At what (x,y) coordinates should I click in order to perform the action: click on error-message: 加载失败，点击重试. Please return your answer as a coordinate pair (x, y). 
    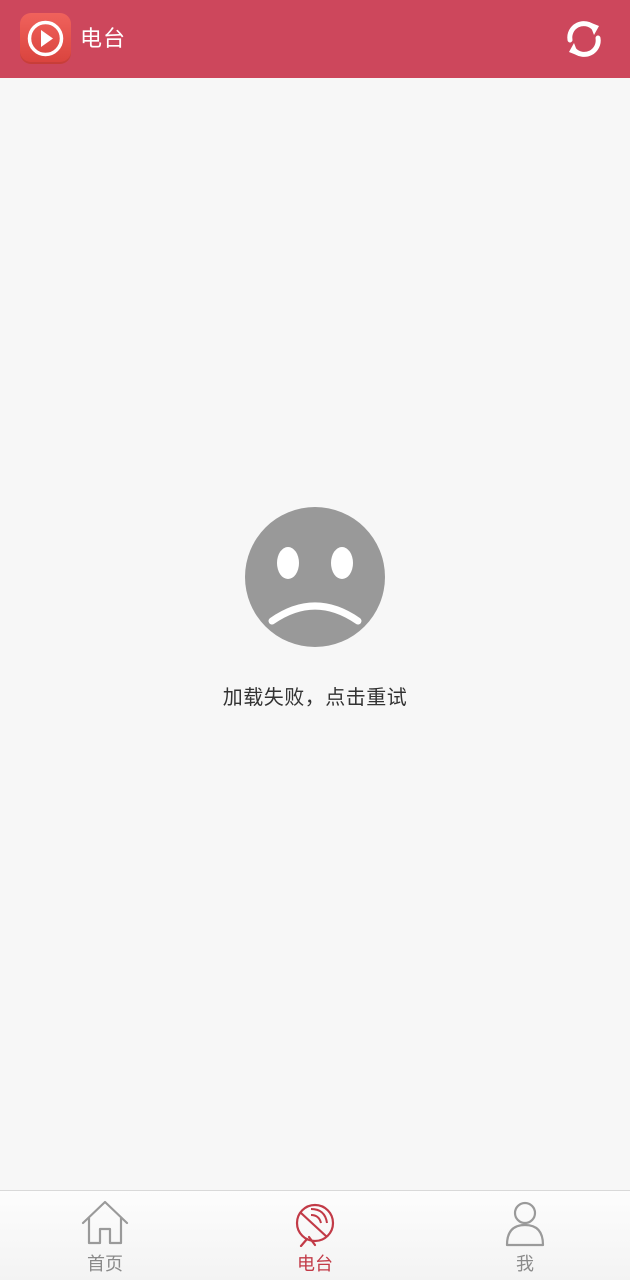
    Looking at the image, I should click on (315, 697).